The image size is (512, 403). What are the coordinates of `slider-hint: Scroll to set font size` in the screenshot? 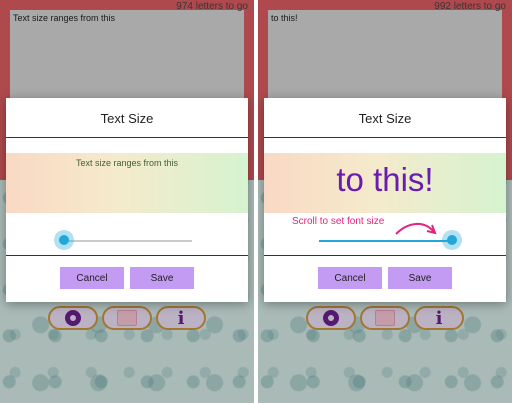 It's located at (338, 221).